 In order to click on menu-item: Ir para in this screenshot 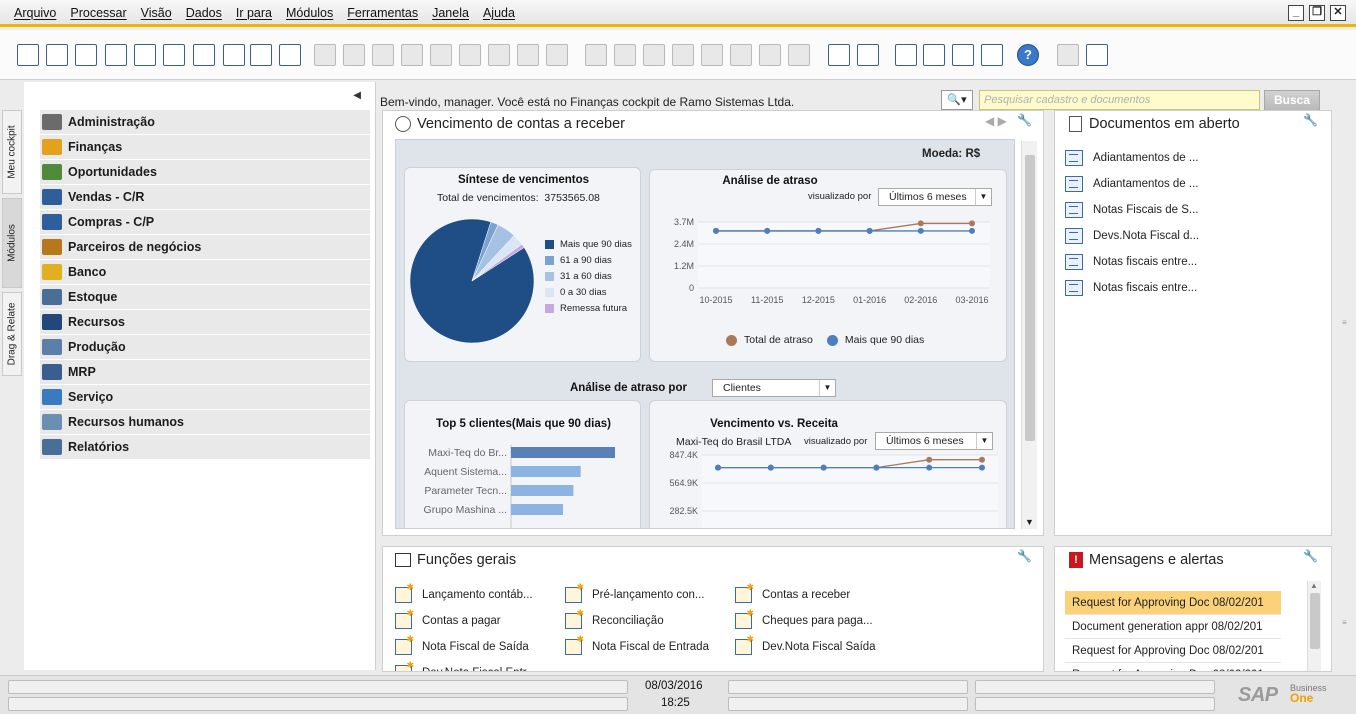, I will do `click(254, 13)`.